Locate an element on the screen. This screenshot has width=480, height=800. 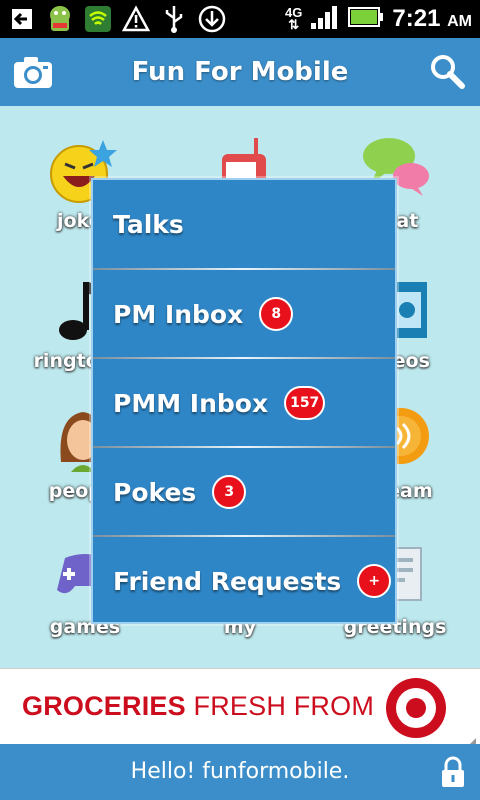
target-logo-icon is located at coordinates (416, 708).